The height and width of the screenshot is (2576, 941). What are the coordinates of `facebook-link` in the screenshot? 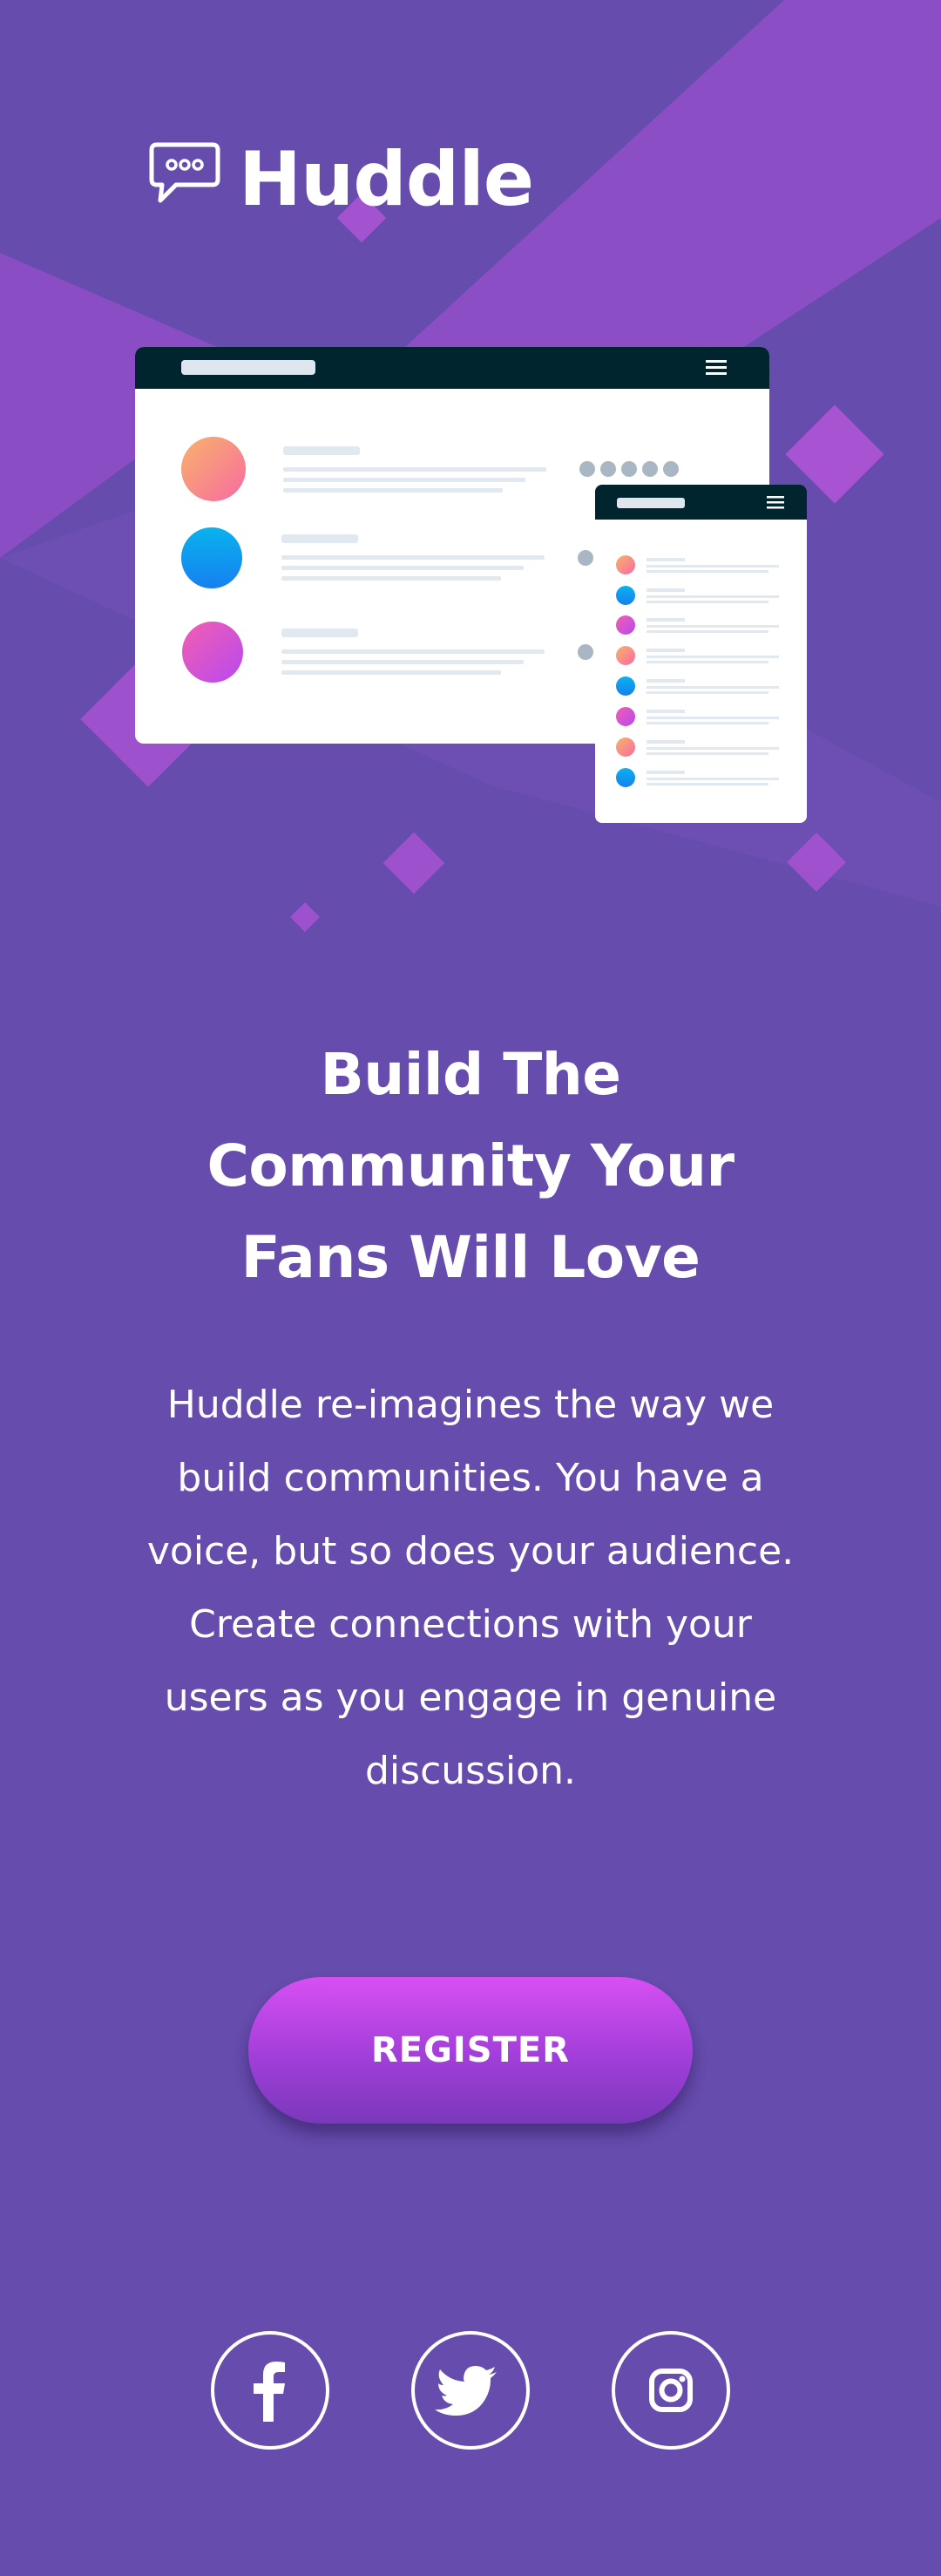 It's located at (270, 2390).